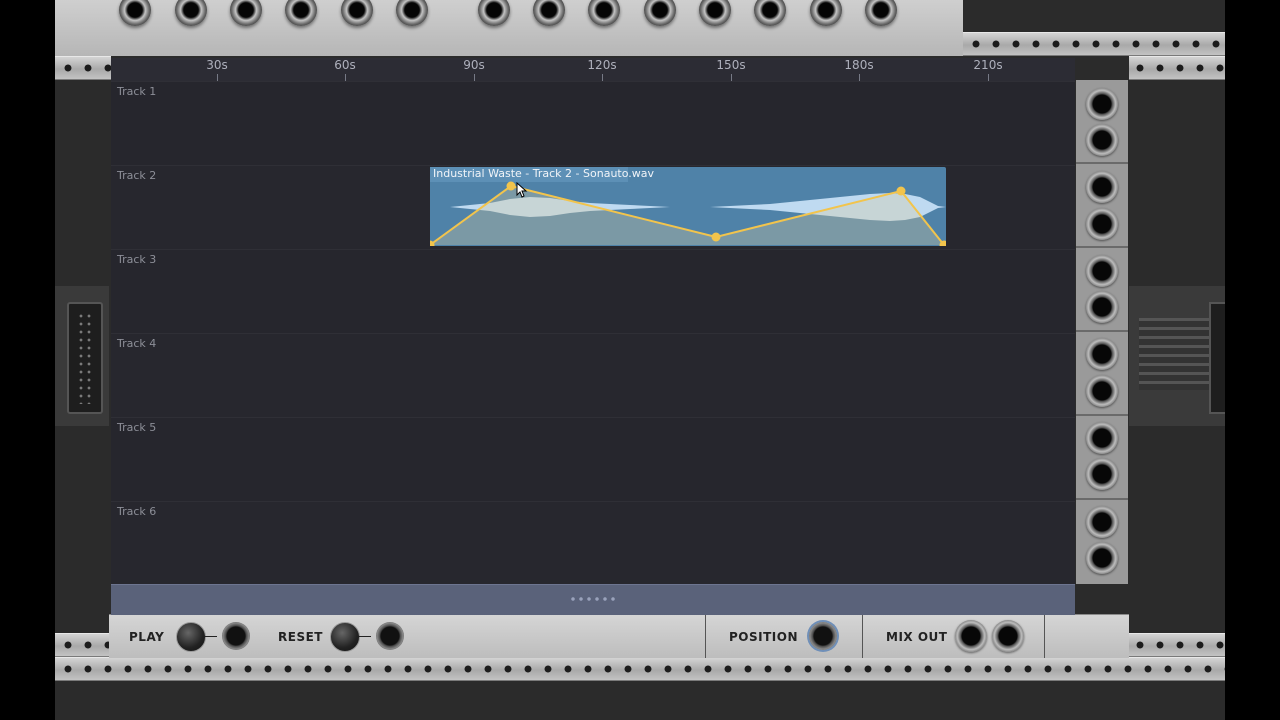  Describe the element at coordinates (1102, 140) in the screenshot. I see `track-1-right-jack` at that location.